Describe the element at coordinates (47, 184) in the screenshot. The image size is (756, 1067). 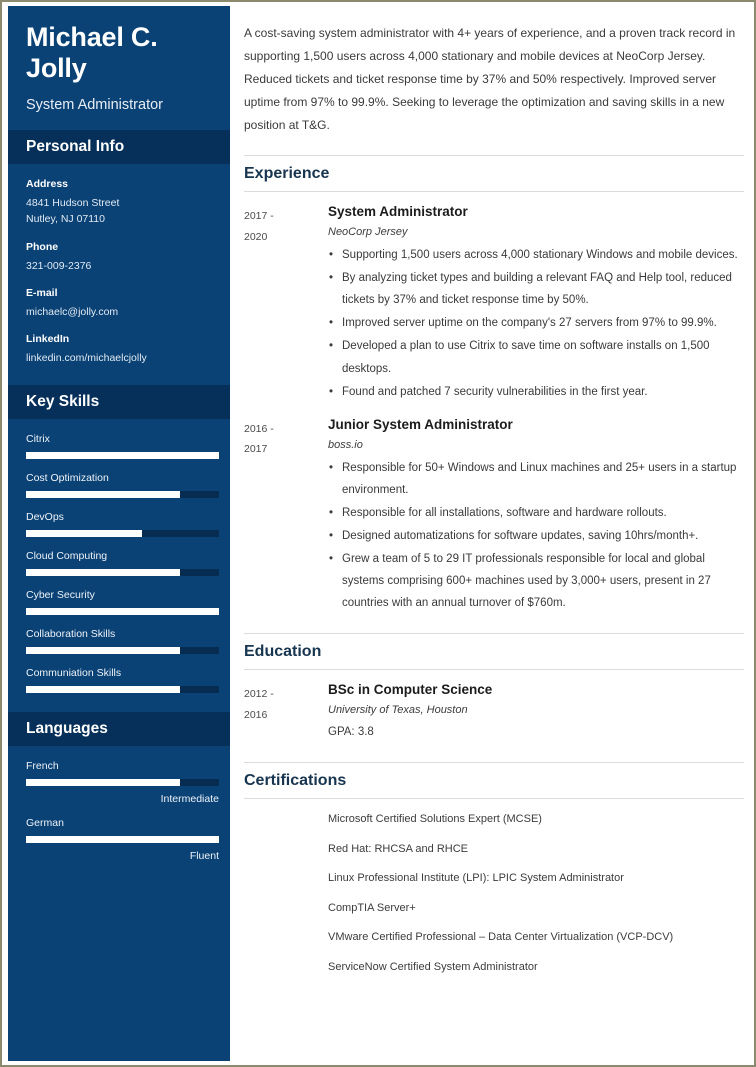
I see `personal-info-label: Address` at that location.